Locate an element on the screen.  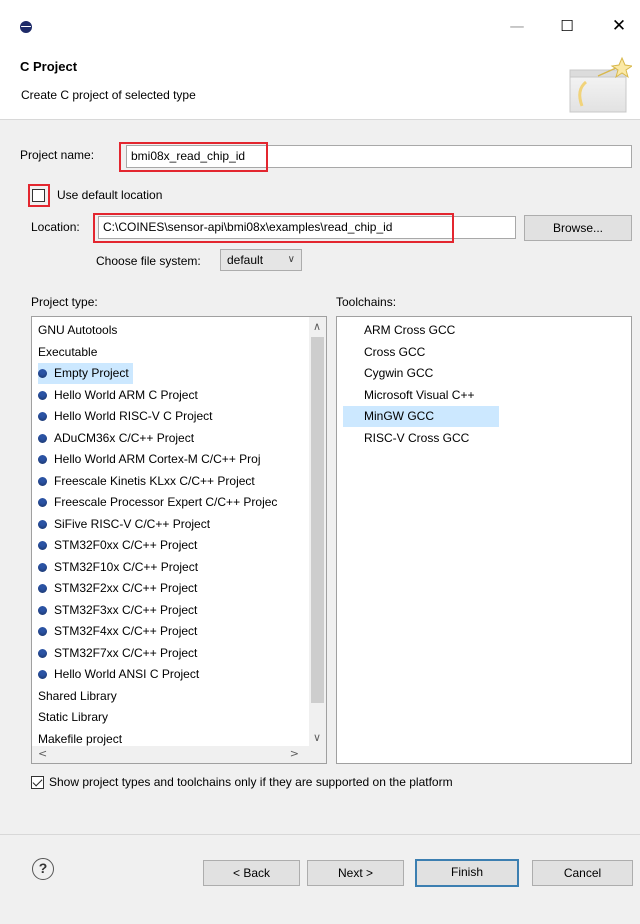
project-type-label: Freescale Processor Expert C/C++ Projec is located at coordinates (166, 502).